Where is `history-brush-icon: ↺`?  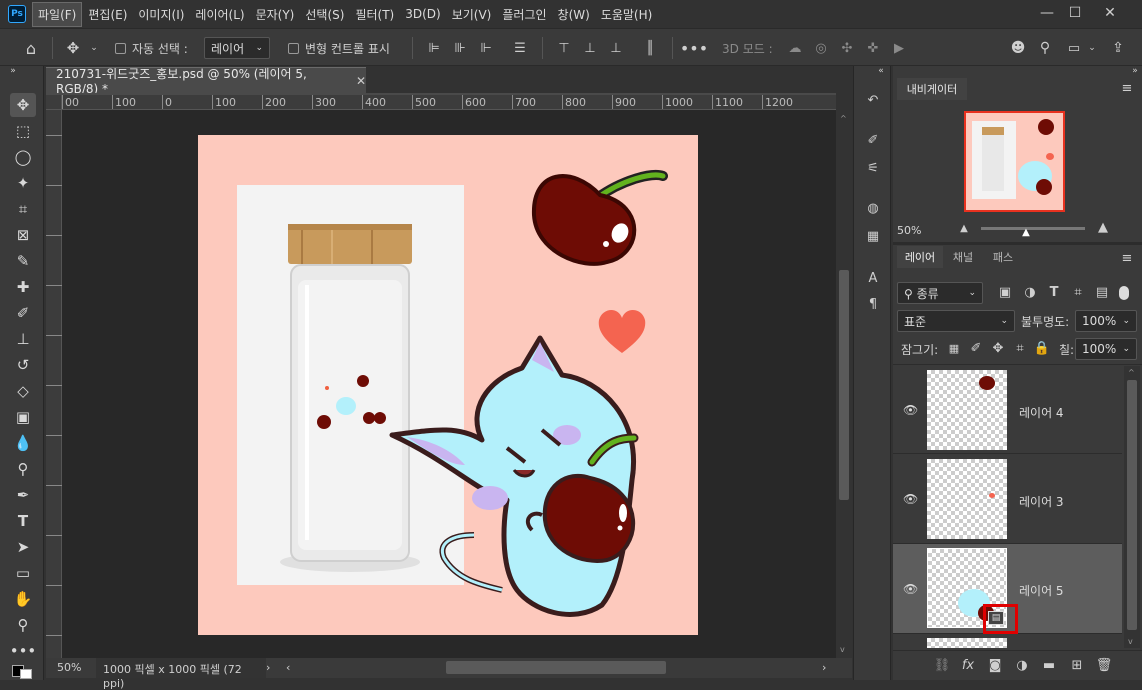
history-brush-icon: ↺ is located at coordinates (23, 365).